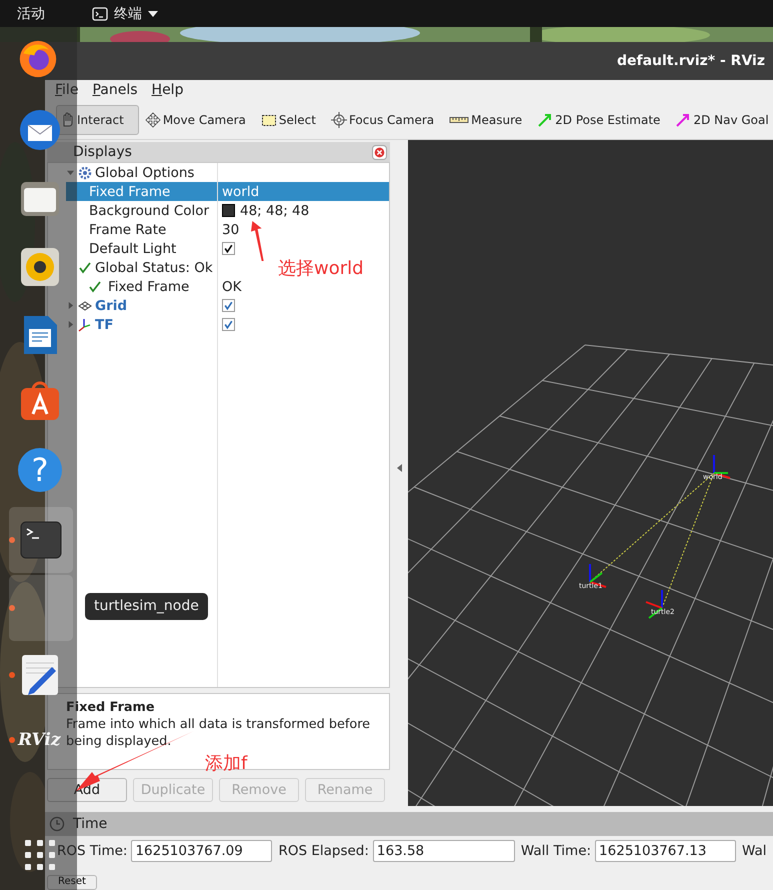  What do you see at coordinates (399, 468) in the screenshot?
I see `collapse-arrow-icon` at bounding box center [399, 468].